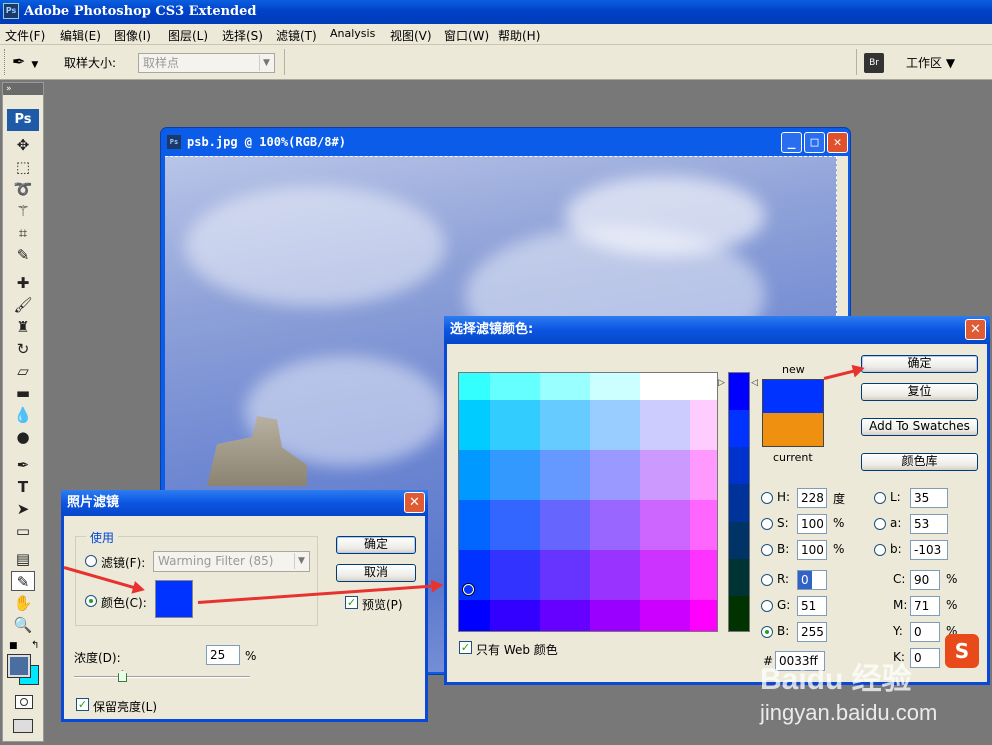 The height and width of the screenshot is (745, 992). What do you see at coordinates (465, 647) in the screenshot?
I see `web-colors-only-checkbox: ✓` at bounding box center [465, 647].